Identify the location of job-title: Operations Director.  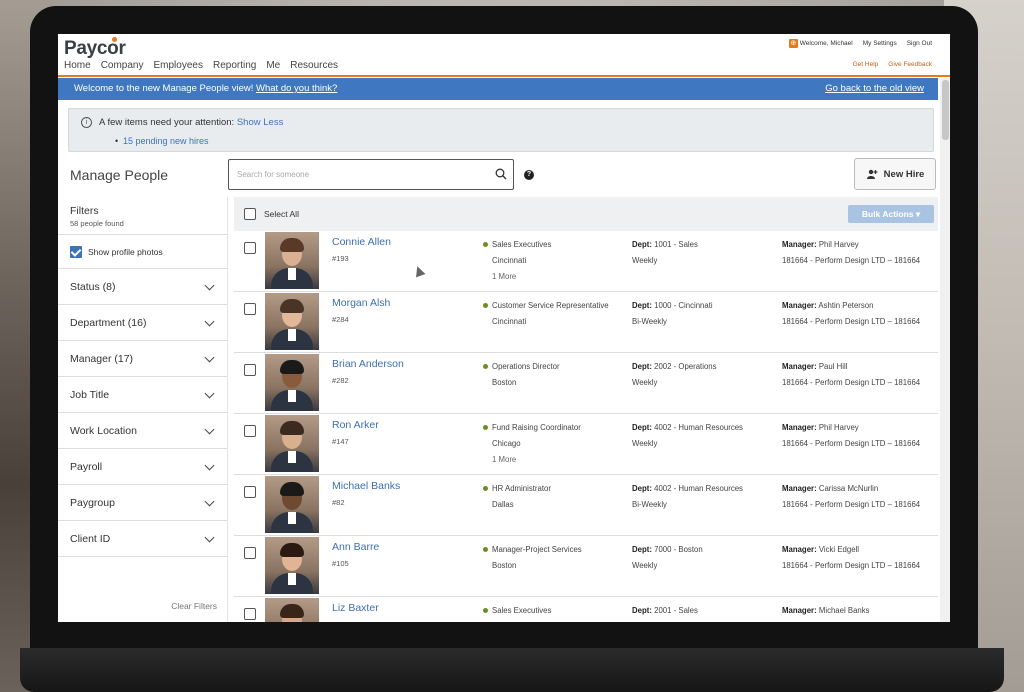
(526, 366).